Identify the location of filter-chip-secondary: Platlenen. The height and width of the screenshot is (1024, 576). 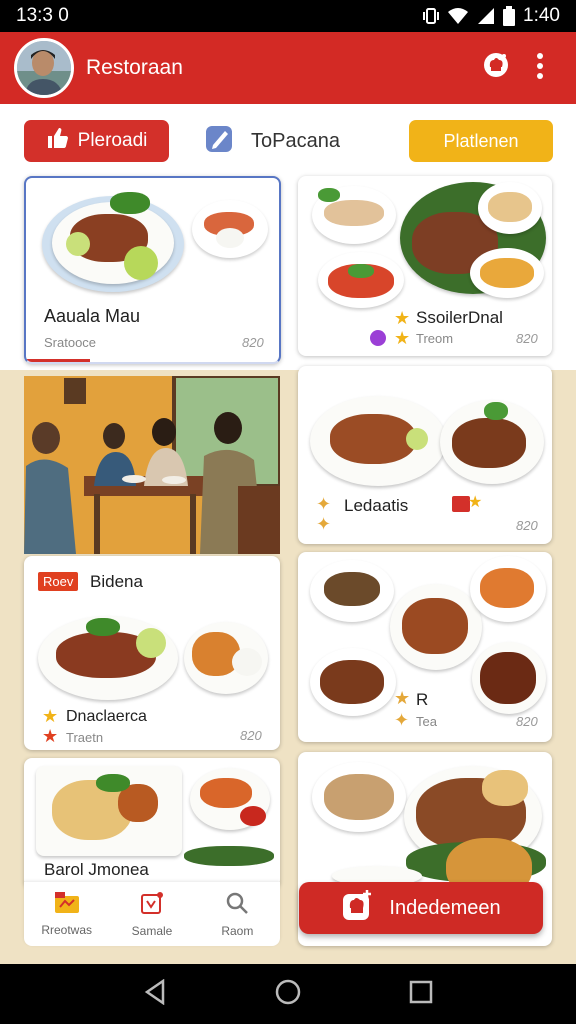
(481, 141).